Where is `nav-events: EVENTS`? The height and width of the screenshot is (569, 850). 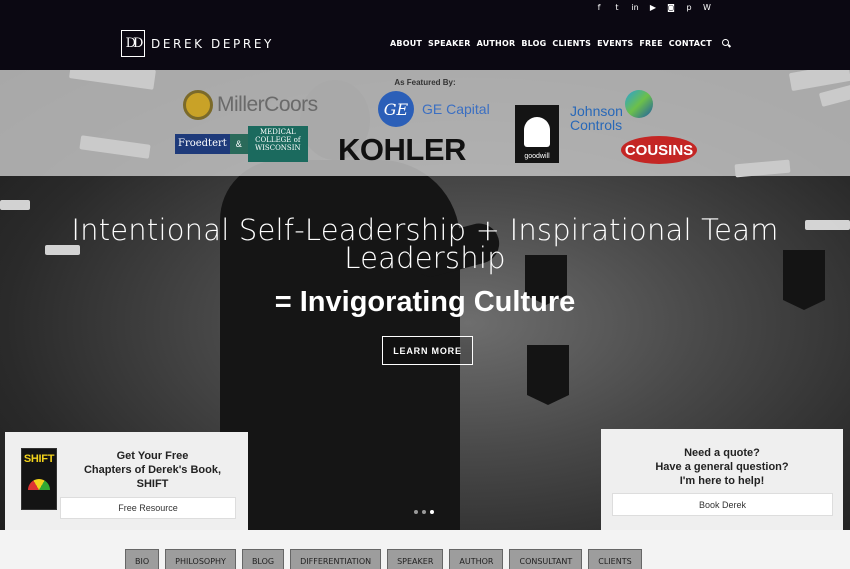 nav-events: EVENTS is located at coordinates (615, 43).